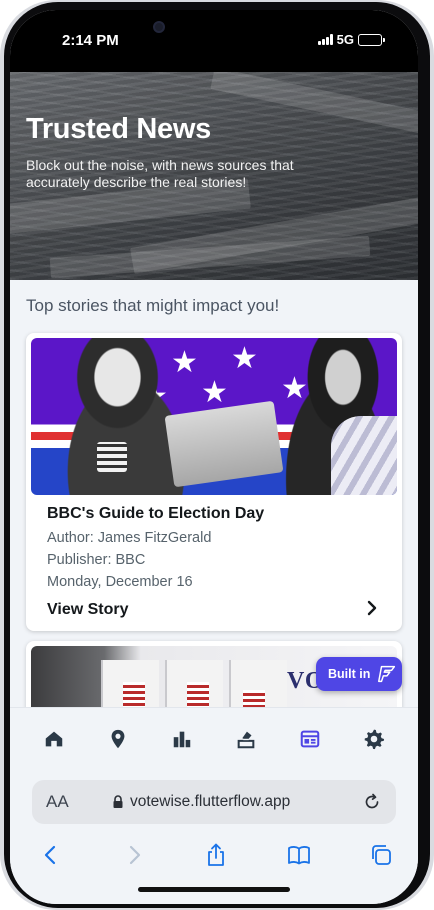 Image resolution: width=434 pixels, height=910 pixels. What do you see at coordinates (325, 39) in the screenshot?
I see `signal-icon` at bounding box center [325, 39].